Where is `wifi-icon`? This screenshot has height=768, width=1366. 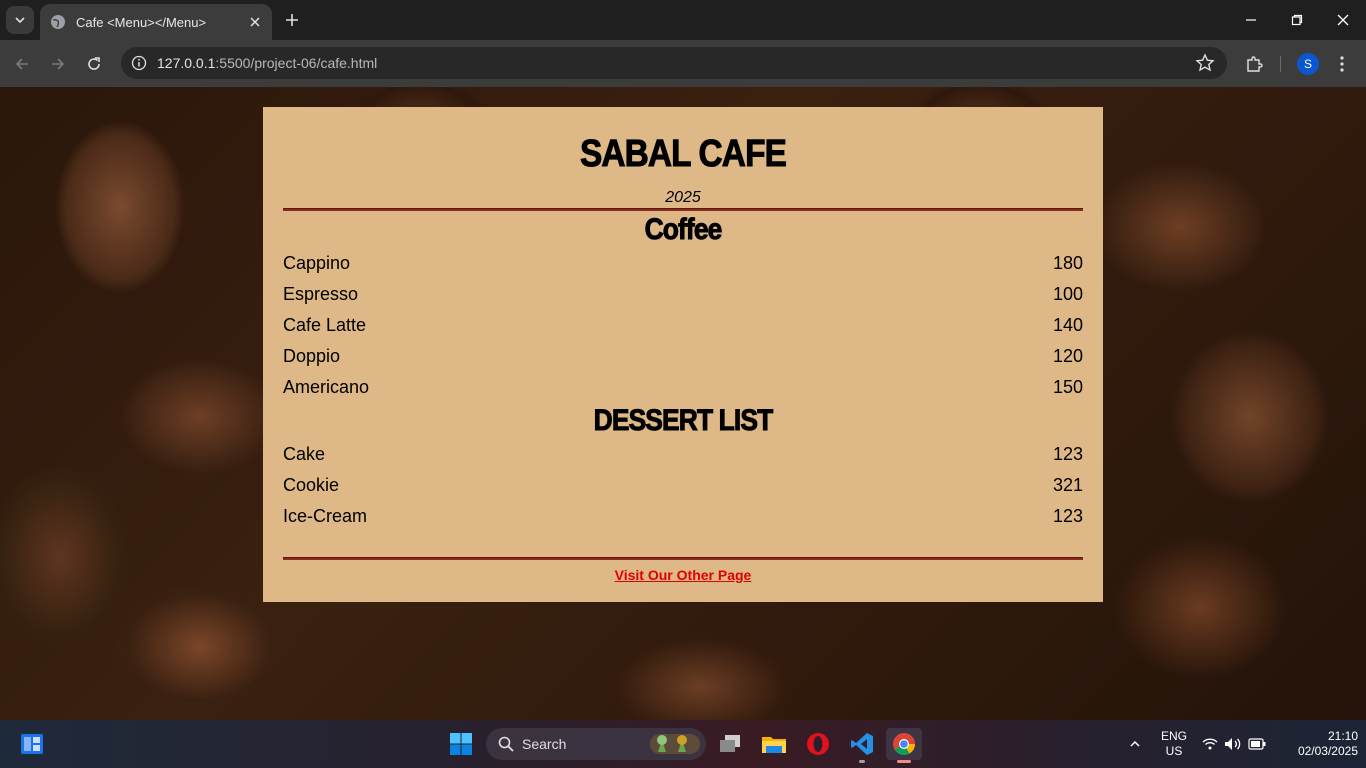
wifi-icon is located at coordinates (1210, 744).